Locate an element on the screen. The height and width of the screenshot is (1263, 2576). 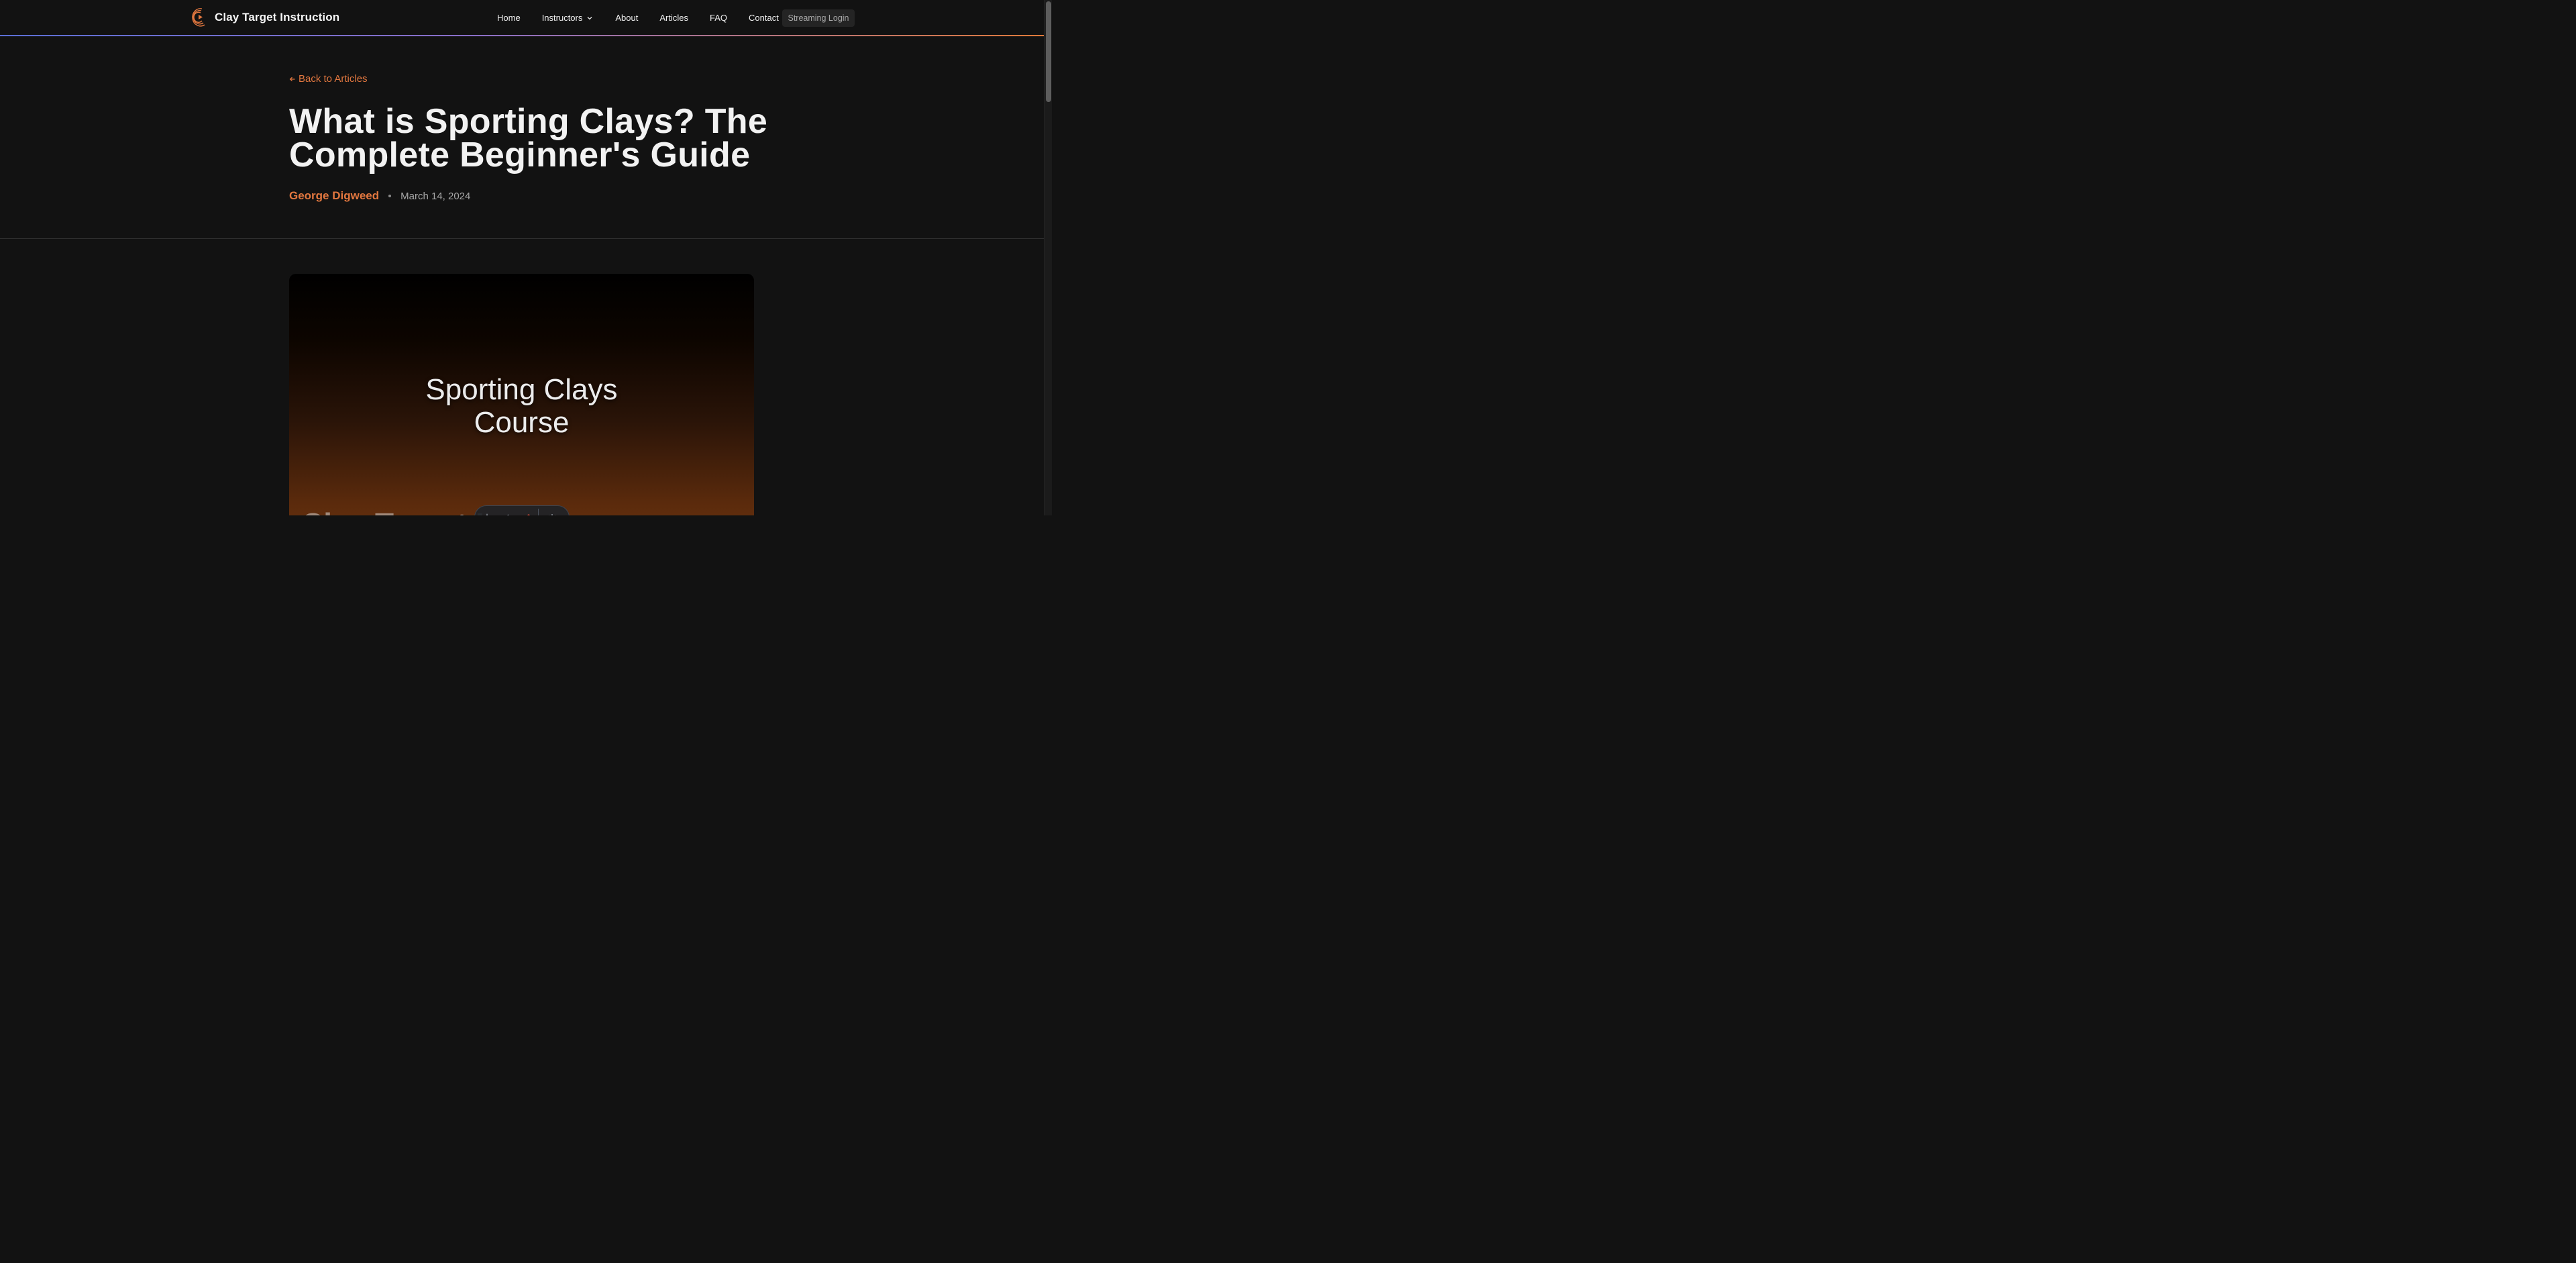
nav-about: About is located at coordinates (626, 18).